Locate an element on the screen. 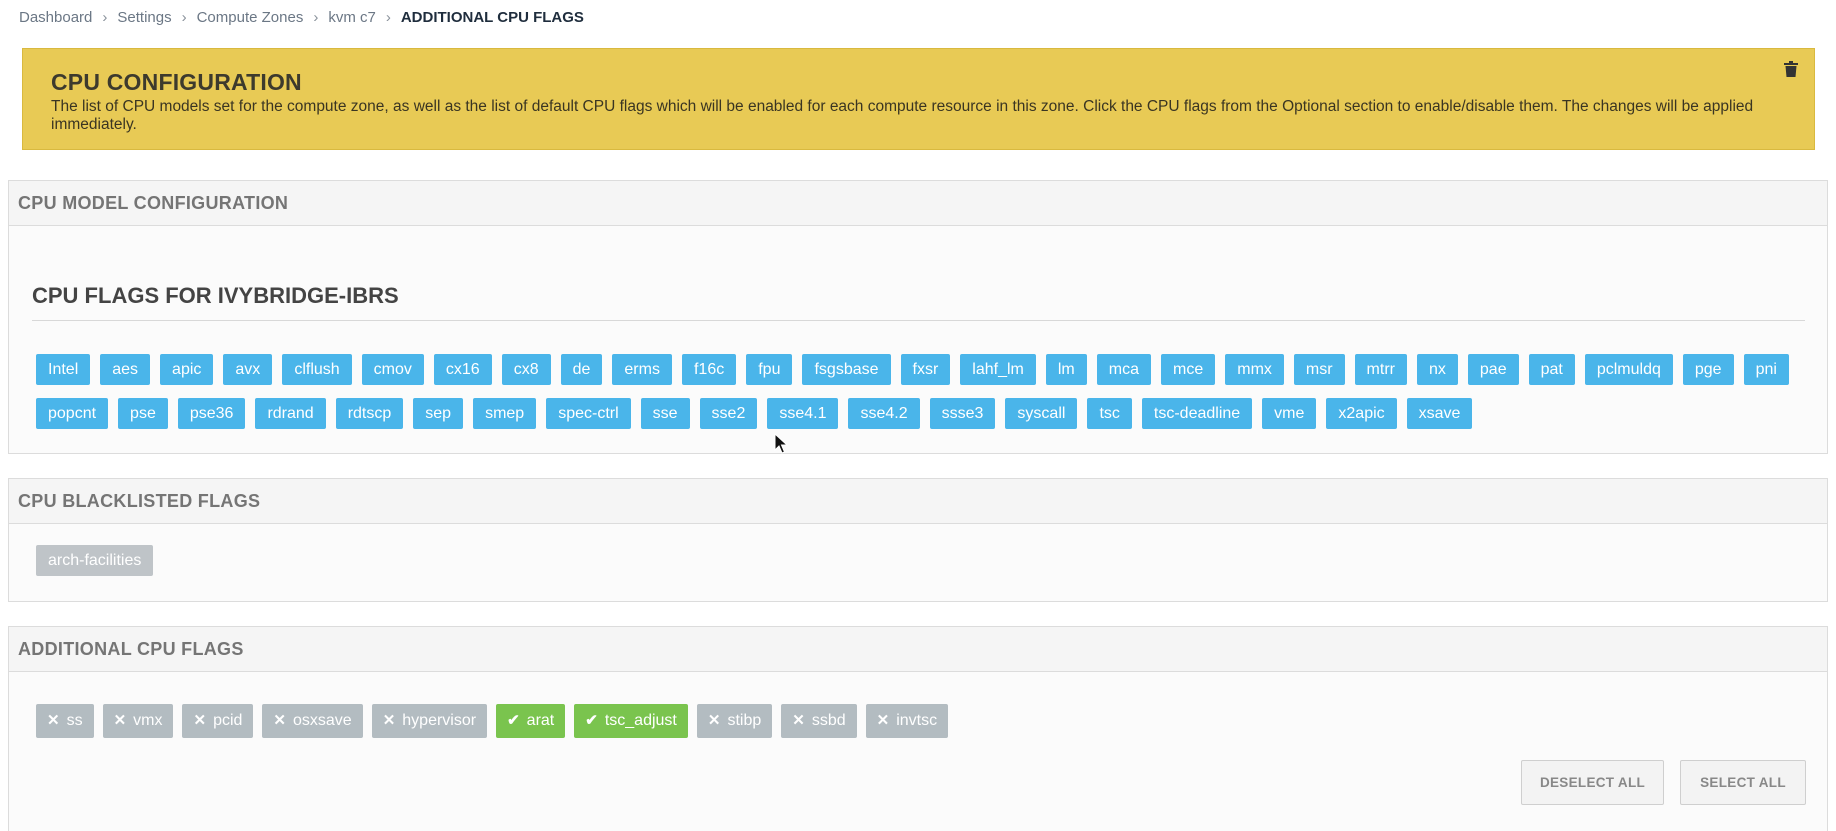 This screenshot has height=831, width=1836. cpu-flag-tag: sse4.2 is located at coordinates (884, 413).